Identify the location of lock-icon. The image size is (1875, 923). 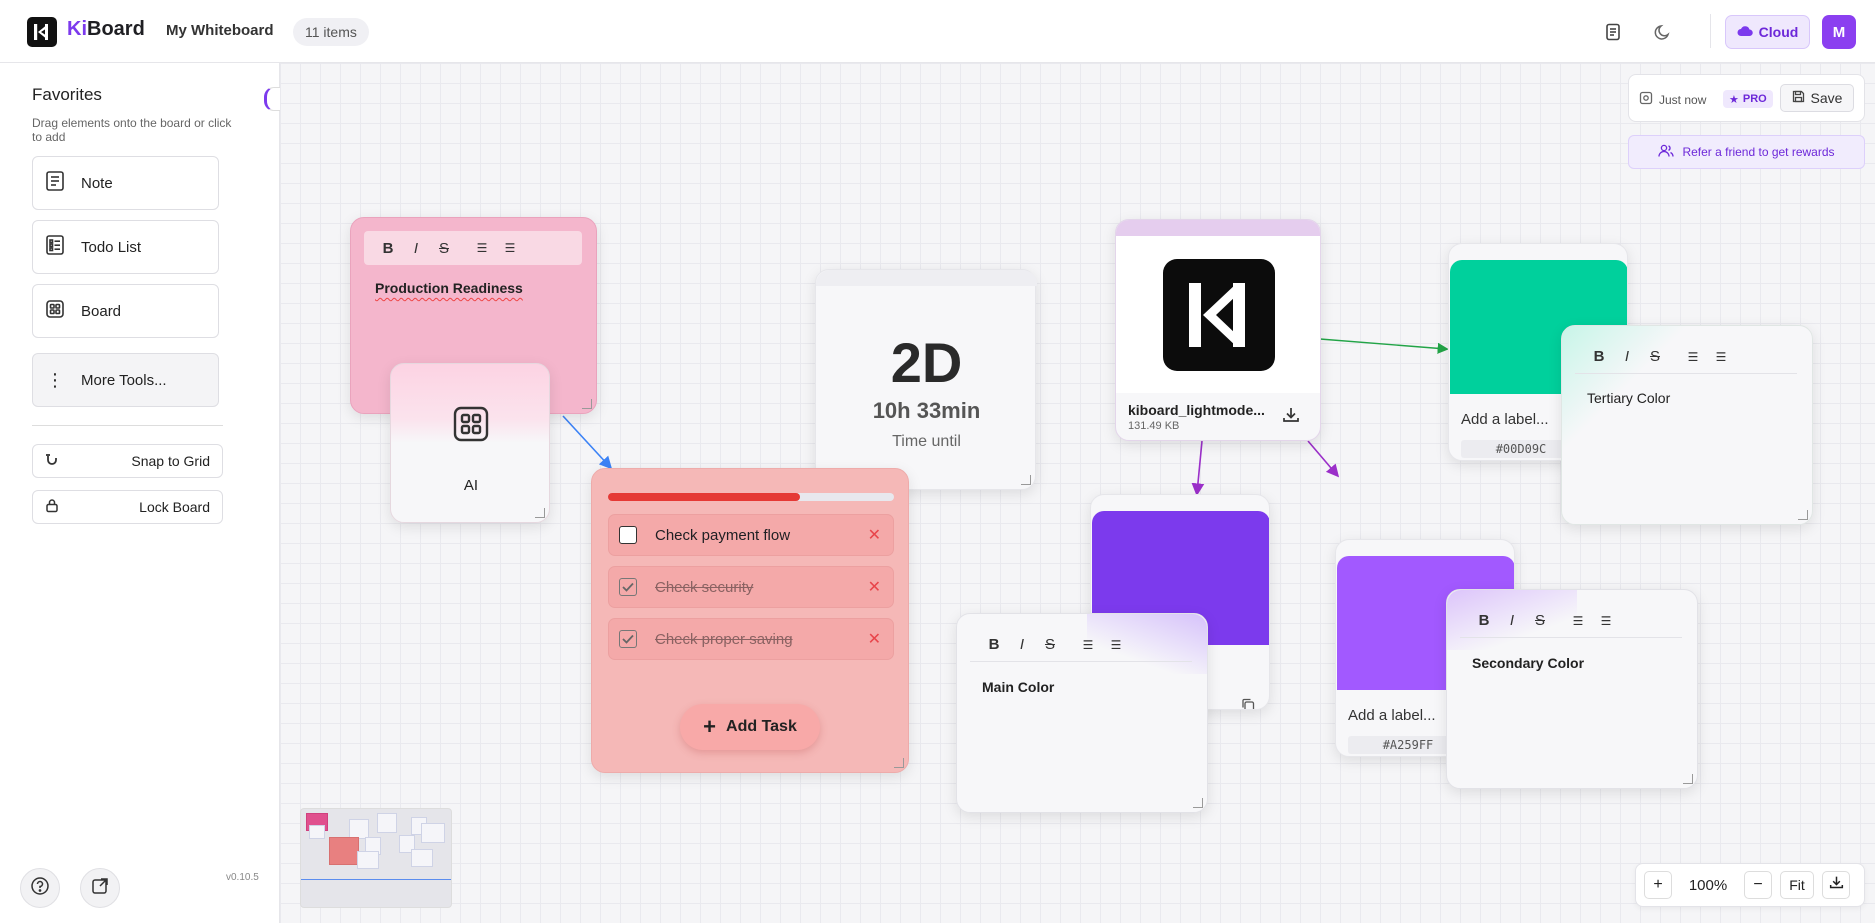
(52, 507).